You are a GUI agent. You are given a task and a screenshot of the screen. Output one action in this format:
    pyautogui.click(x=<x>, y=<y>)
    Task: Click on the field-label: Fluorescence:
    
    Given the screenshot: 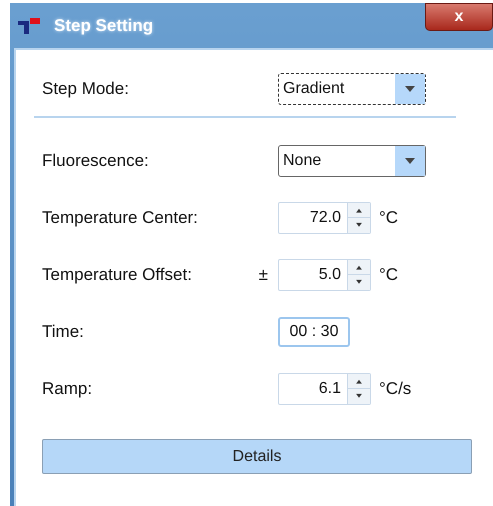 What is the action you would take?
    pyautogui.click(x=96, y=160)
    